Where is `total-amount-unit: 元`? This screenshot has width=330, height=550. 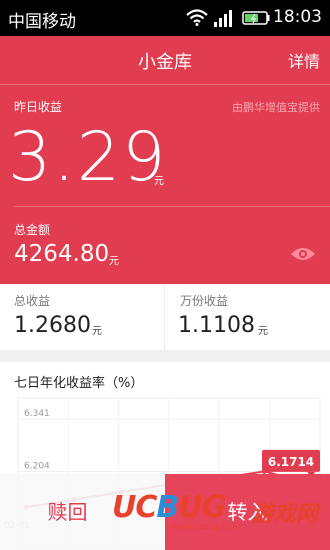 total-amount-unit: 元 is located at coordinates (114, 261).